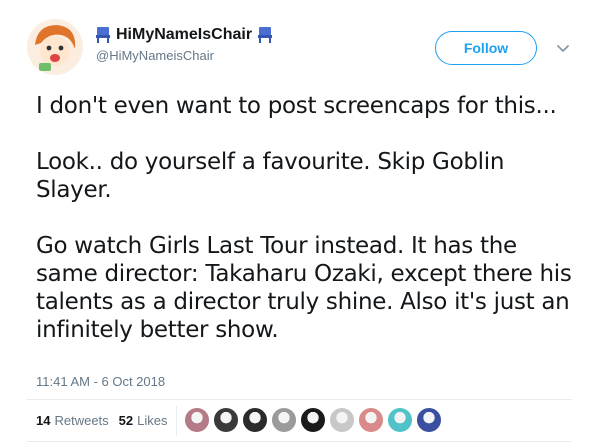  I want to click on stats-separator, so click(176, 421).